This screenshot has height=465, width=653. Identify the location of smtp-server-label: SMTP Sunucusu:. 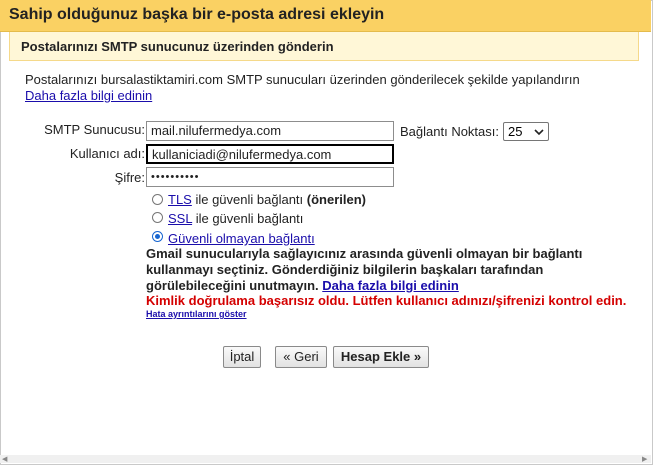
(94, 129).